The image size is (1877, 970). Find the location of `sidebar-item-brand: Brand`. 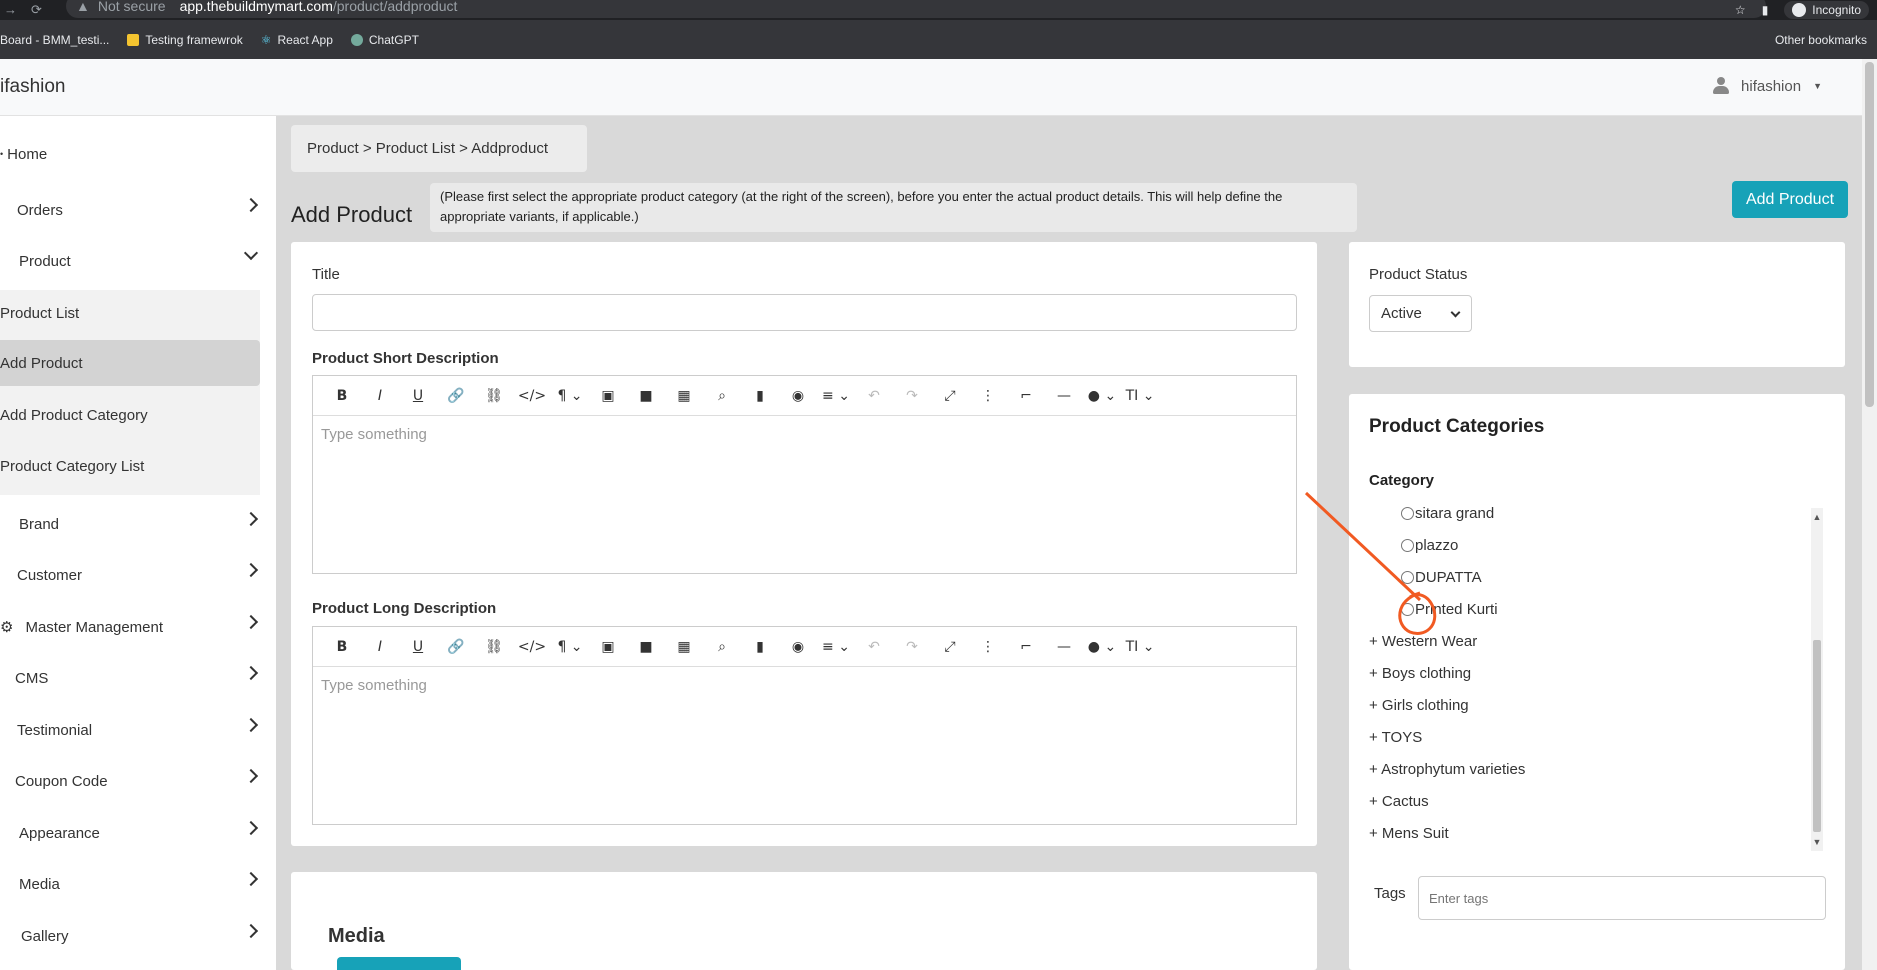

sidebar-item-brand: Brand is located at coordinates (138, 524).